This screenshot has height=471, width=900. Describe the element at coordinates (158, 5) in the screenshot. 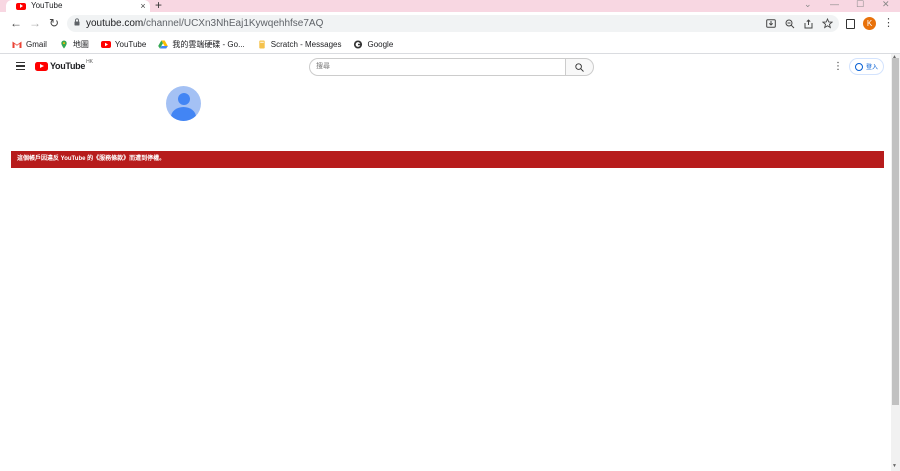

I see `new-tab-button: +` at that location.